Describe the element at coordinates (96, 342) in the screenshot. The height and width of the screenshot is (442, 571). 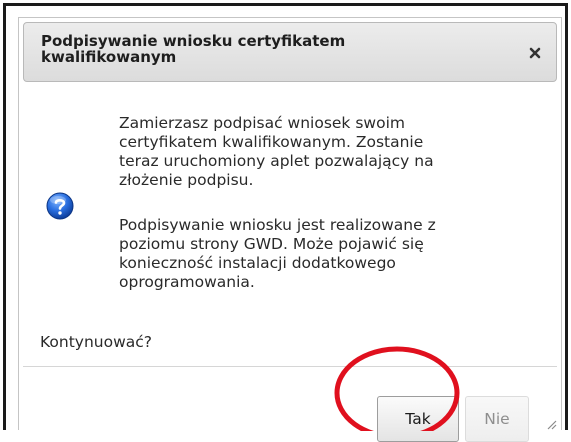
I see `continue-prompt: Kontynuować?` at that location.